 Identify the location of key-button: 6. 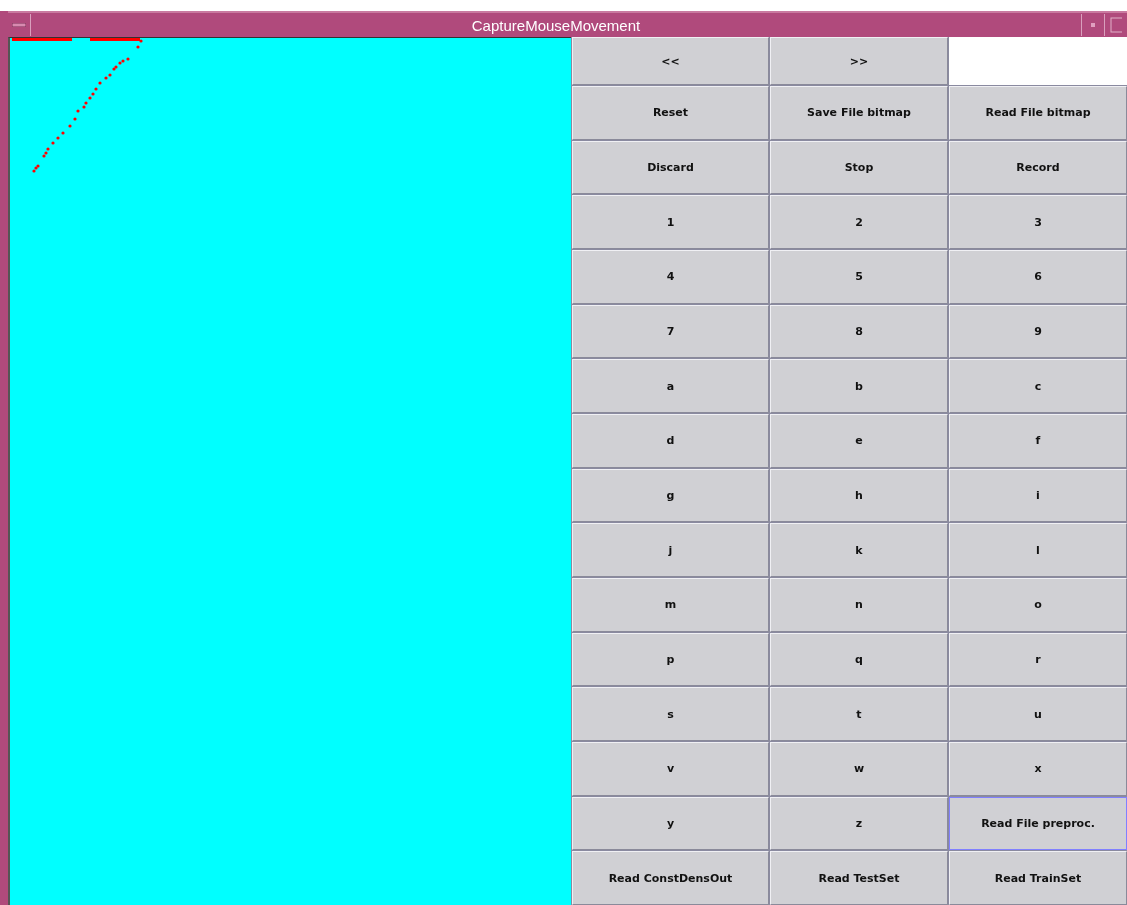
(1038, 277).